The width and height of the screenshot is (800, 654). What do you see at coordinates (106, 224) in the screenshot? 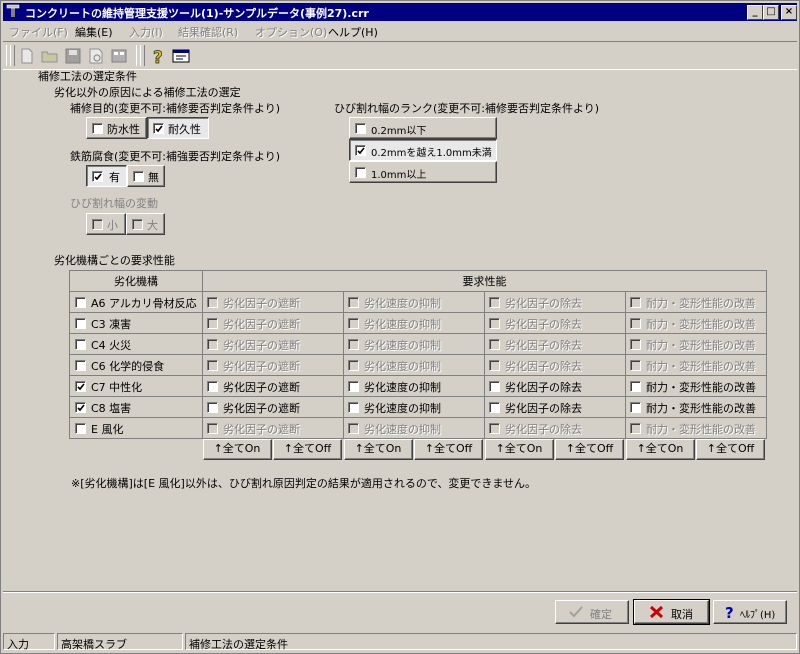
I see `crack-small-toggle: 小` at bounding box center [106, 224].